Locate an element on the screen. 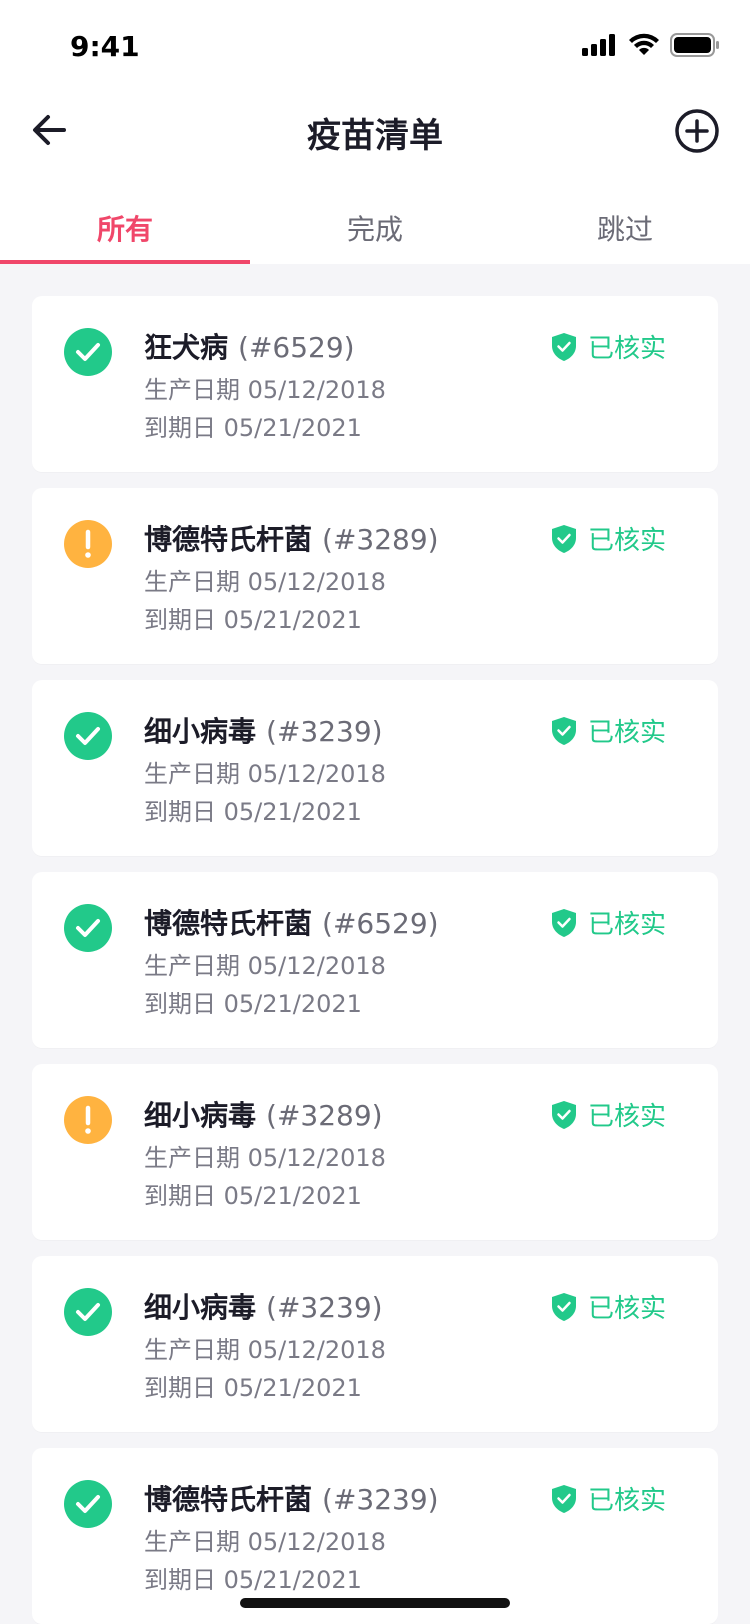 This screenshot has height=1624, width=750. vaccine-name: 细小病毒 (#3289) is located at coordinates (263, 1114).